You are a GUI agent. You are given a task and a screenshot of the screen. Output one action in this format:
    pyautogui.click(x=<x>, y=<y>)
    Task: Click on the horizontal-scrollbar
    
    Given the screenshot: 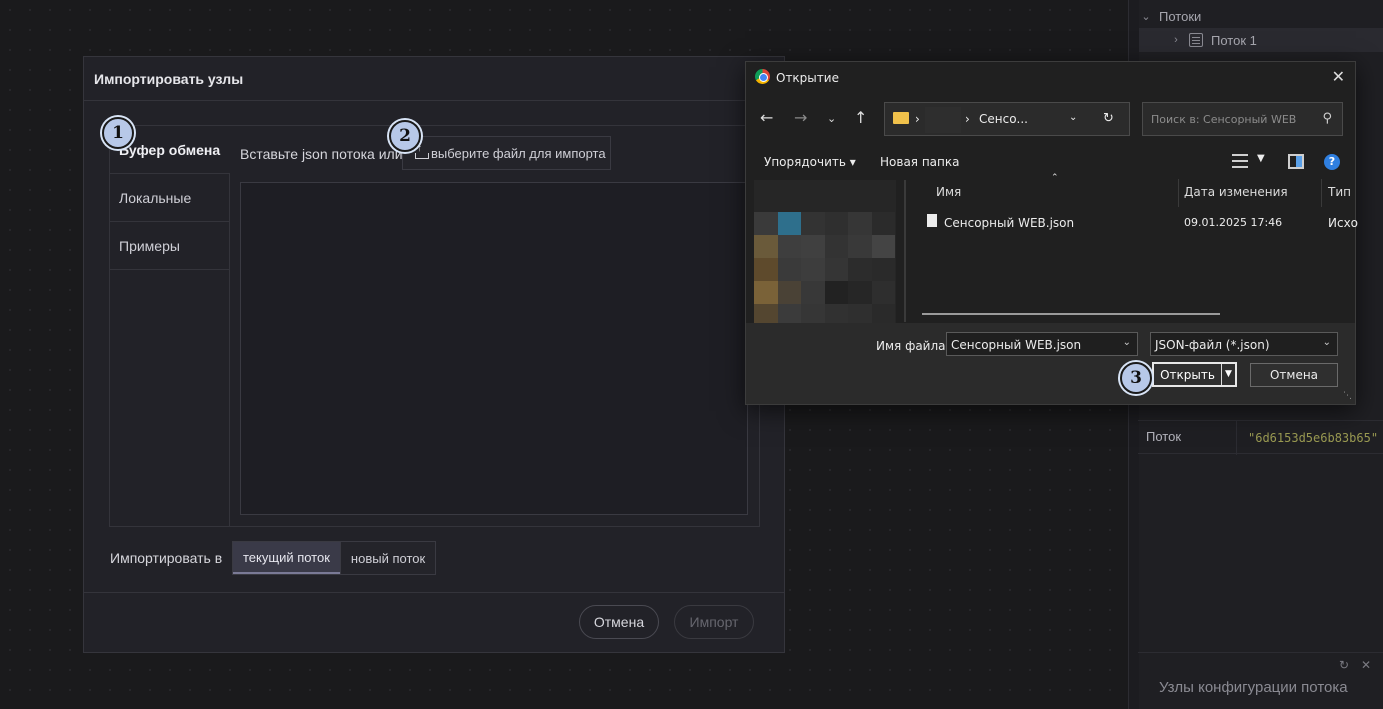 What is the action you would take?
    pyautogui.click(x=1071, y=314)
    